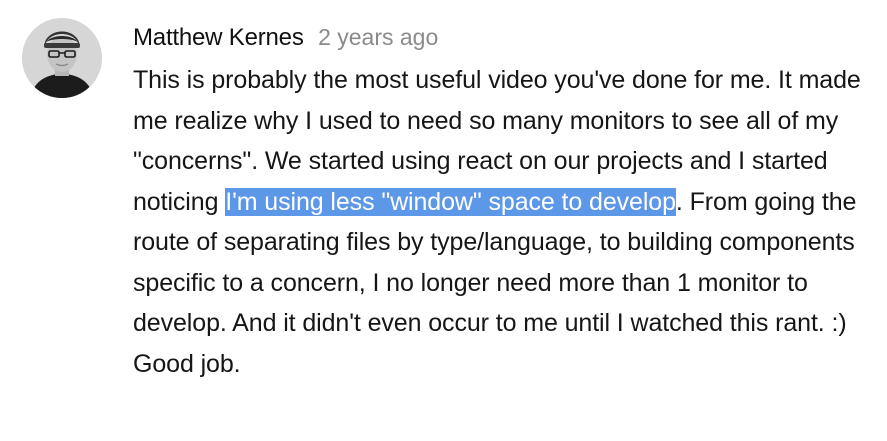  Describe the element at coordinates (503, 37) in the screenshot. I see `comment-header: Matthew Kernes 2 years ago` at that location.